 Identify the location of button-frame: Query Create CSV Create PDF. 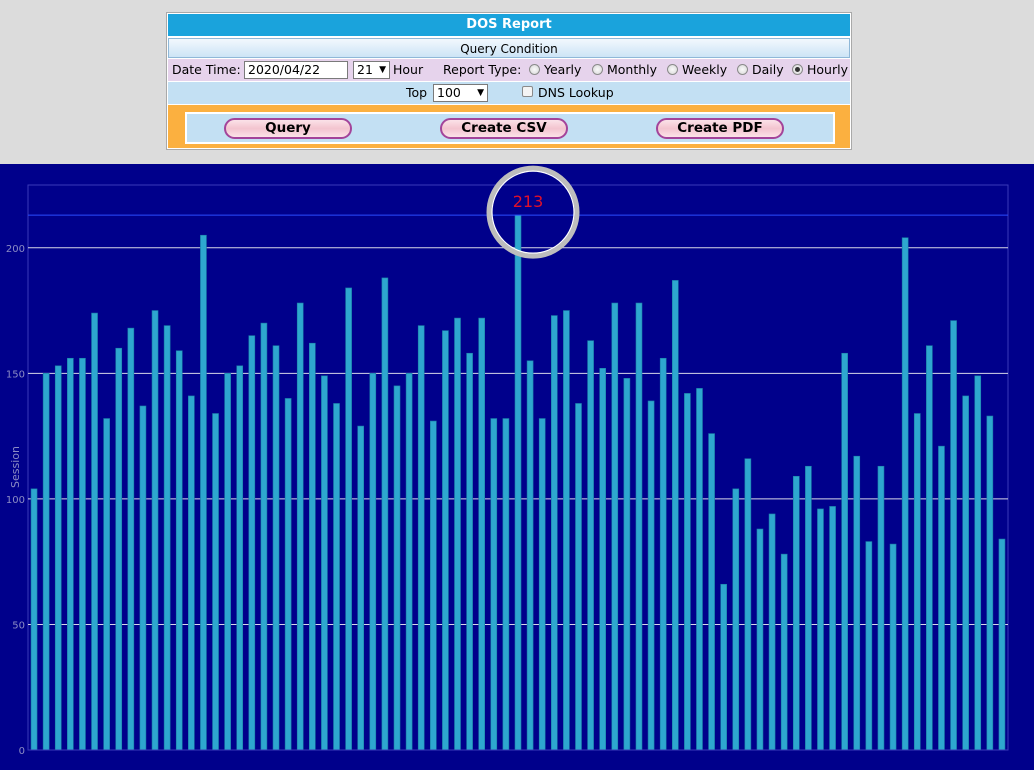
(509, 126).